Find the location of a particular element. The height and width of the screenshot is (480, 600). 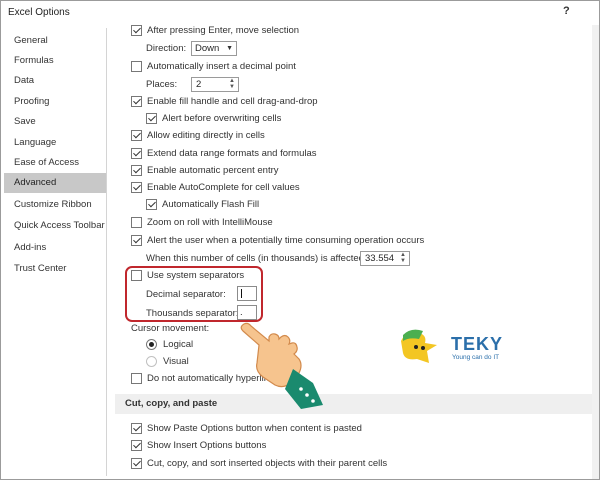

zoom-roll-label: Zoom on roll with IntelliMouse is located at coordinates (210, 222).